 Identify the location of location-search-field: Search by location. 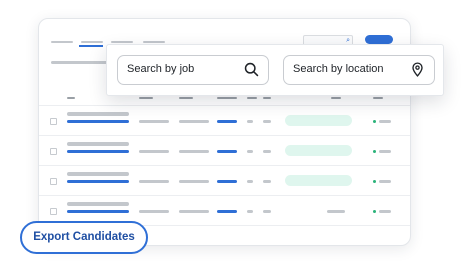
(359, 70).